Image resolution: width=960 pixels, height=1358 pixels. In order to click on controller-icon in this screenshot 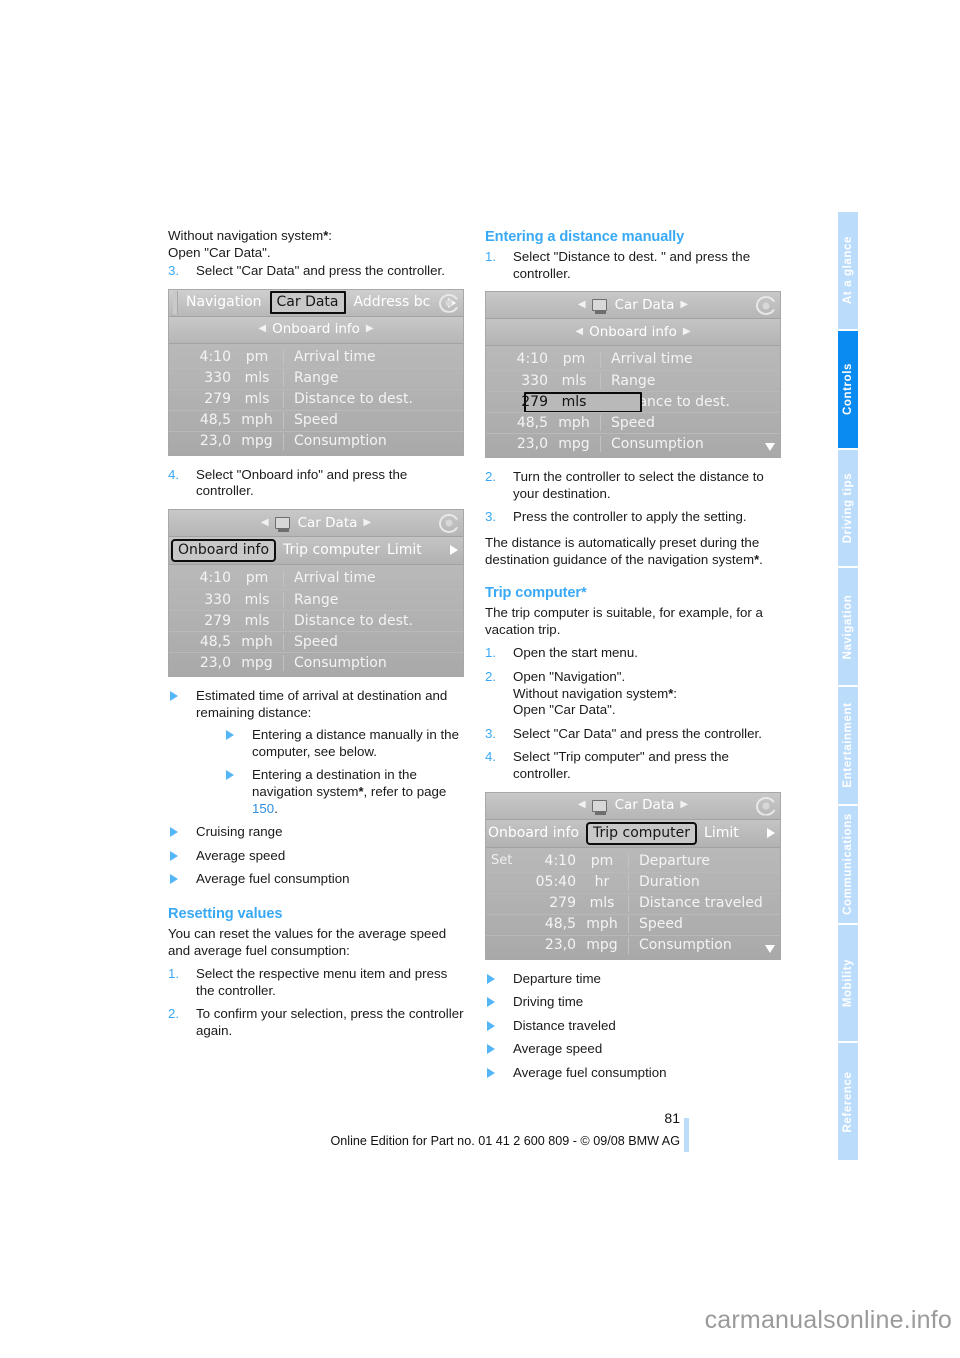, I will do `click(449, 303)`.